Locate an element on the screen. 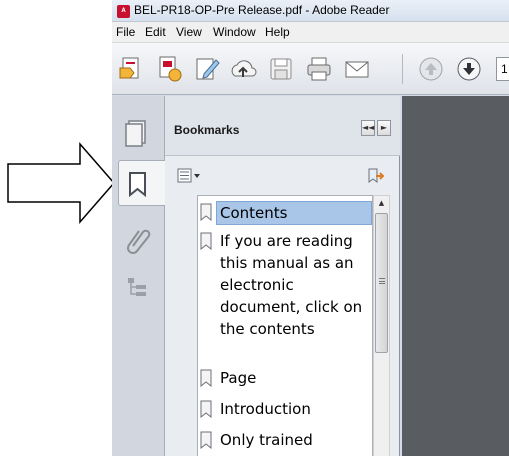 This screenshot has height=456, width=509. toolbar-separator is located at coordinates (402, 69).